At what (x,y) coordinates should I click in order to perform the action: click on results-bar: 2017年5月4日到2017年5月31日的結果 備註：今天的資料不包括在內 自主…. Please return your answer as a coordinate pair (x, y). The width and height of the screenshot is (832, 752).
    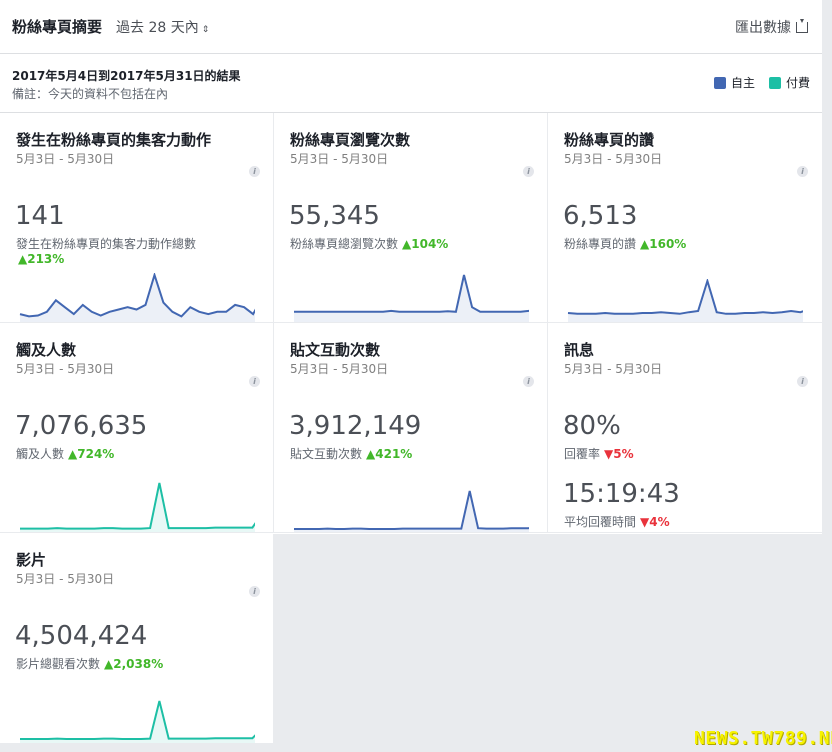
    Looking at the image, I should click on (411, 83).